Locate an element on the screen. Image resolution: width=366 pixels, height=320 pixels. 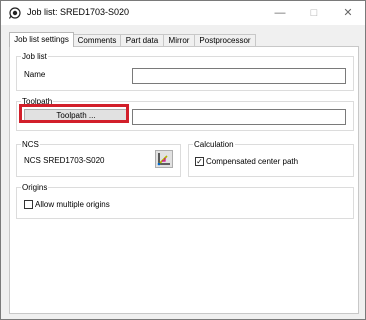
ncs-group-label: NCS is located at coordinates (30, 144).